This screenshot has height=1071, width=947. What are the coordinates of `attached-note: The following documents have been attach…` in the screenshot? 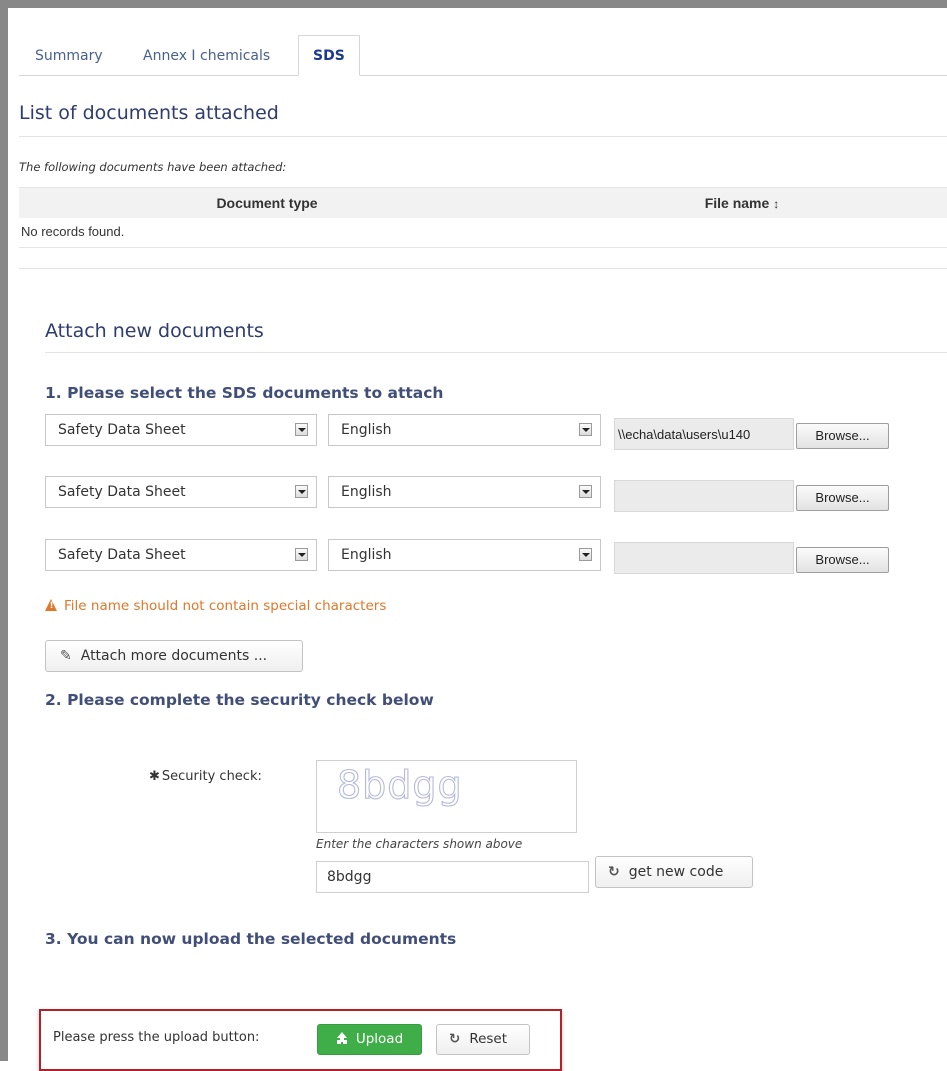 It's located at (153, 167).